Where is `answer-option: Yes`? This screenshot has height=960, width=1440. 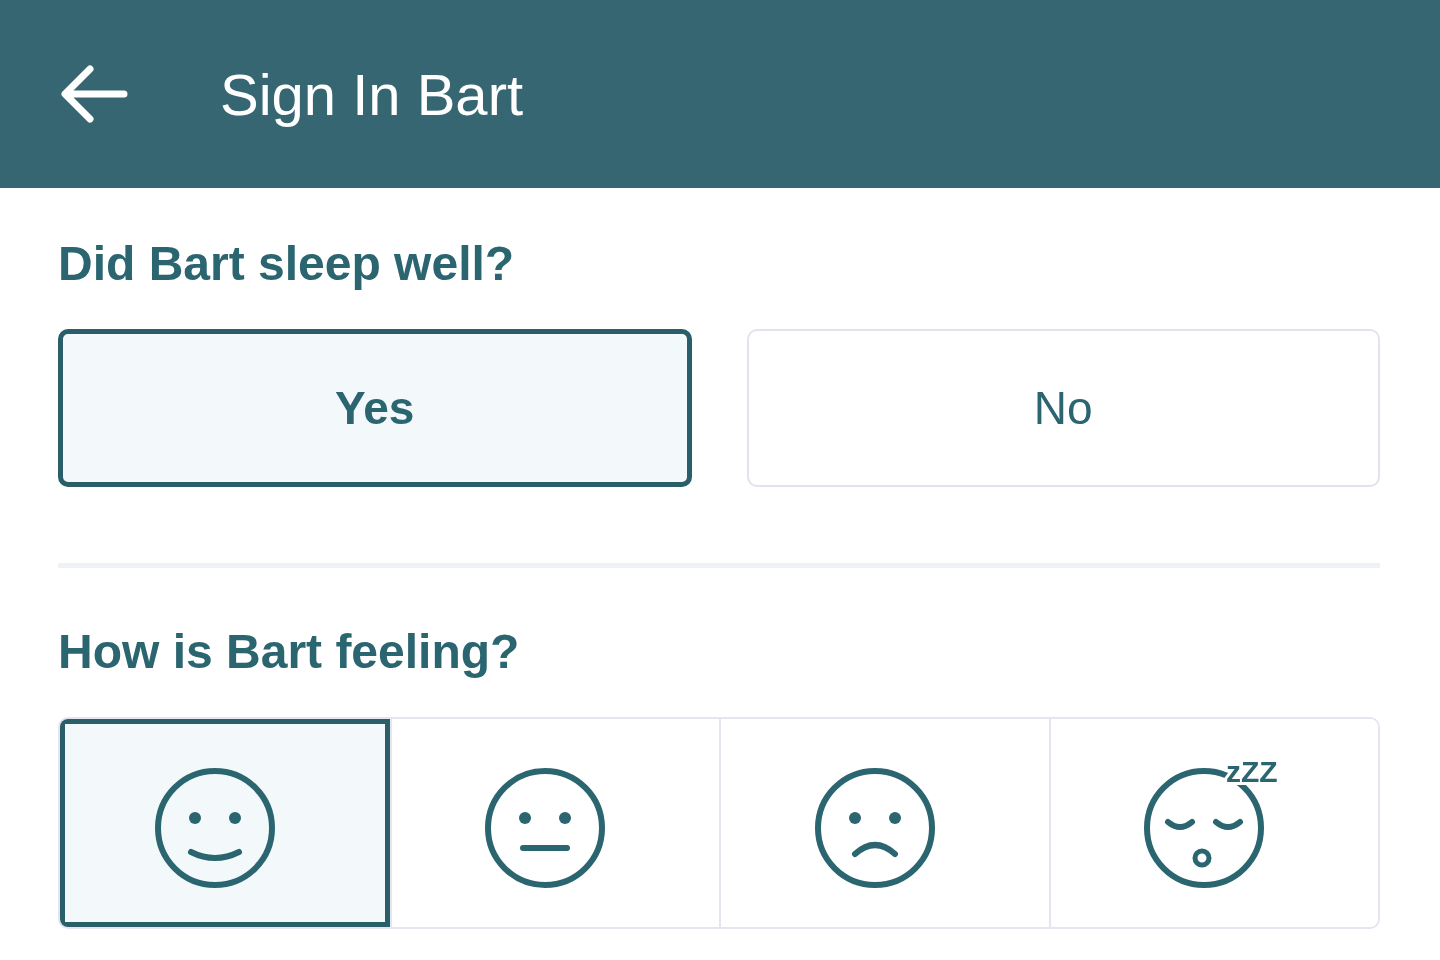 answer-option: Yes is located at coordinates (375, 408).